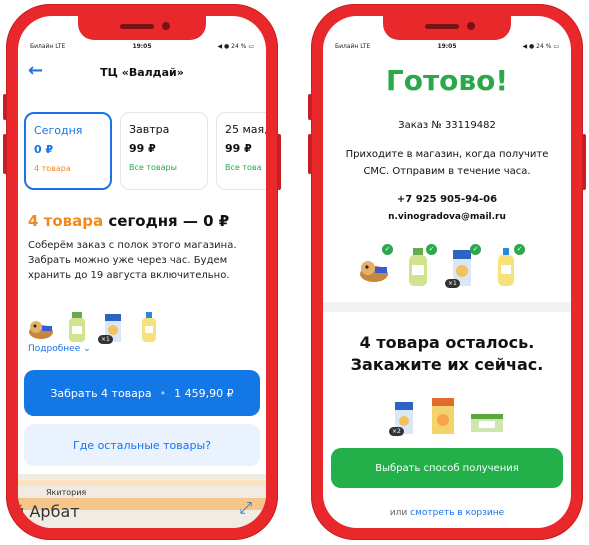 This screenshot has height=545, width=589. Describe the element at coordinates (443, 415) in the screenshot. I see `cereal-box-thumbnail` at that location.